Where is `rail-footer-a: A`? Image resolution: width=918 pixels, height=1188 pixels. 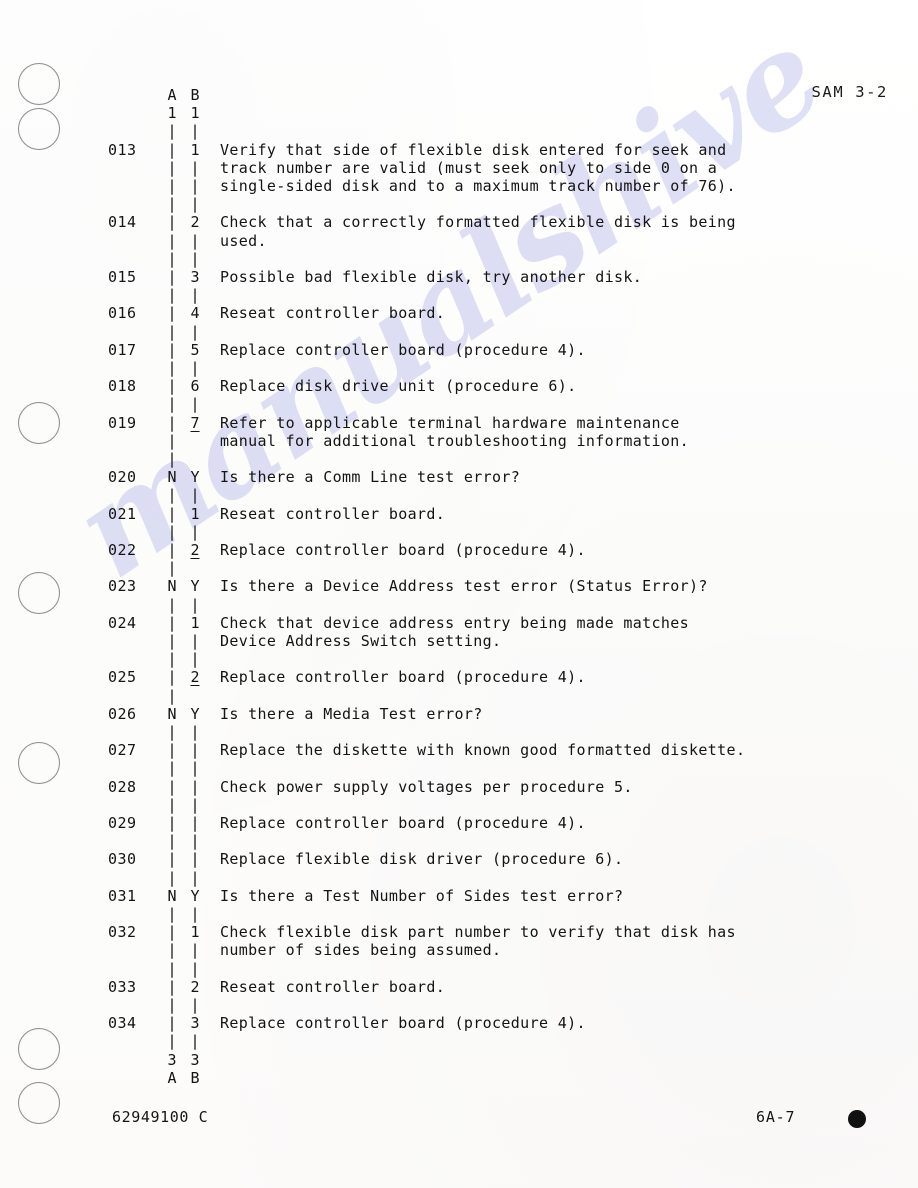 rail-footer-a: A is located at coordinates (172, 1077).